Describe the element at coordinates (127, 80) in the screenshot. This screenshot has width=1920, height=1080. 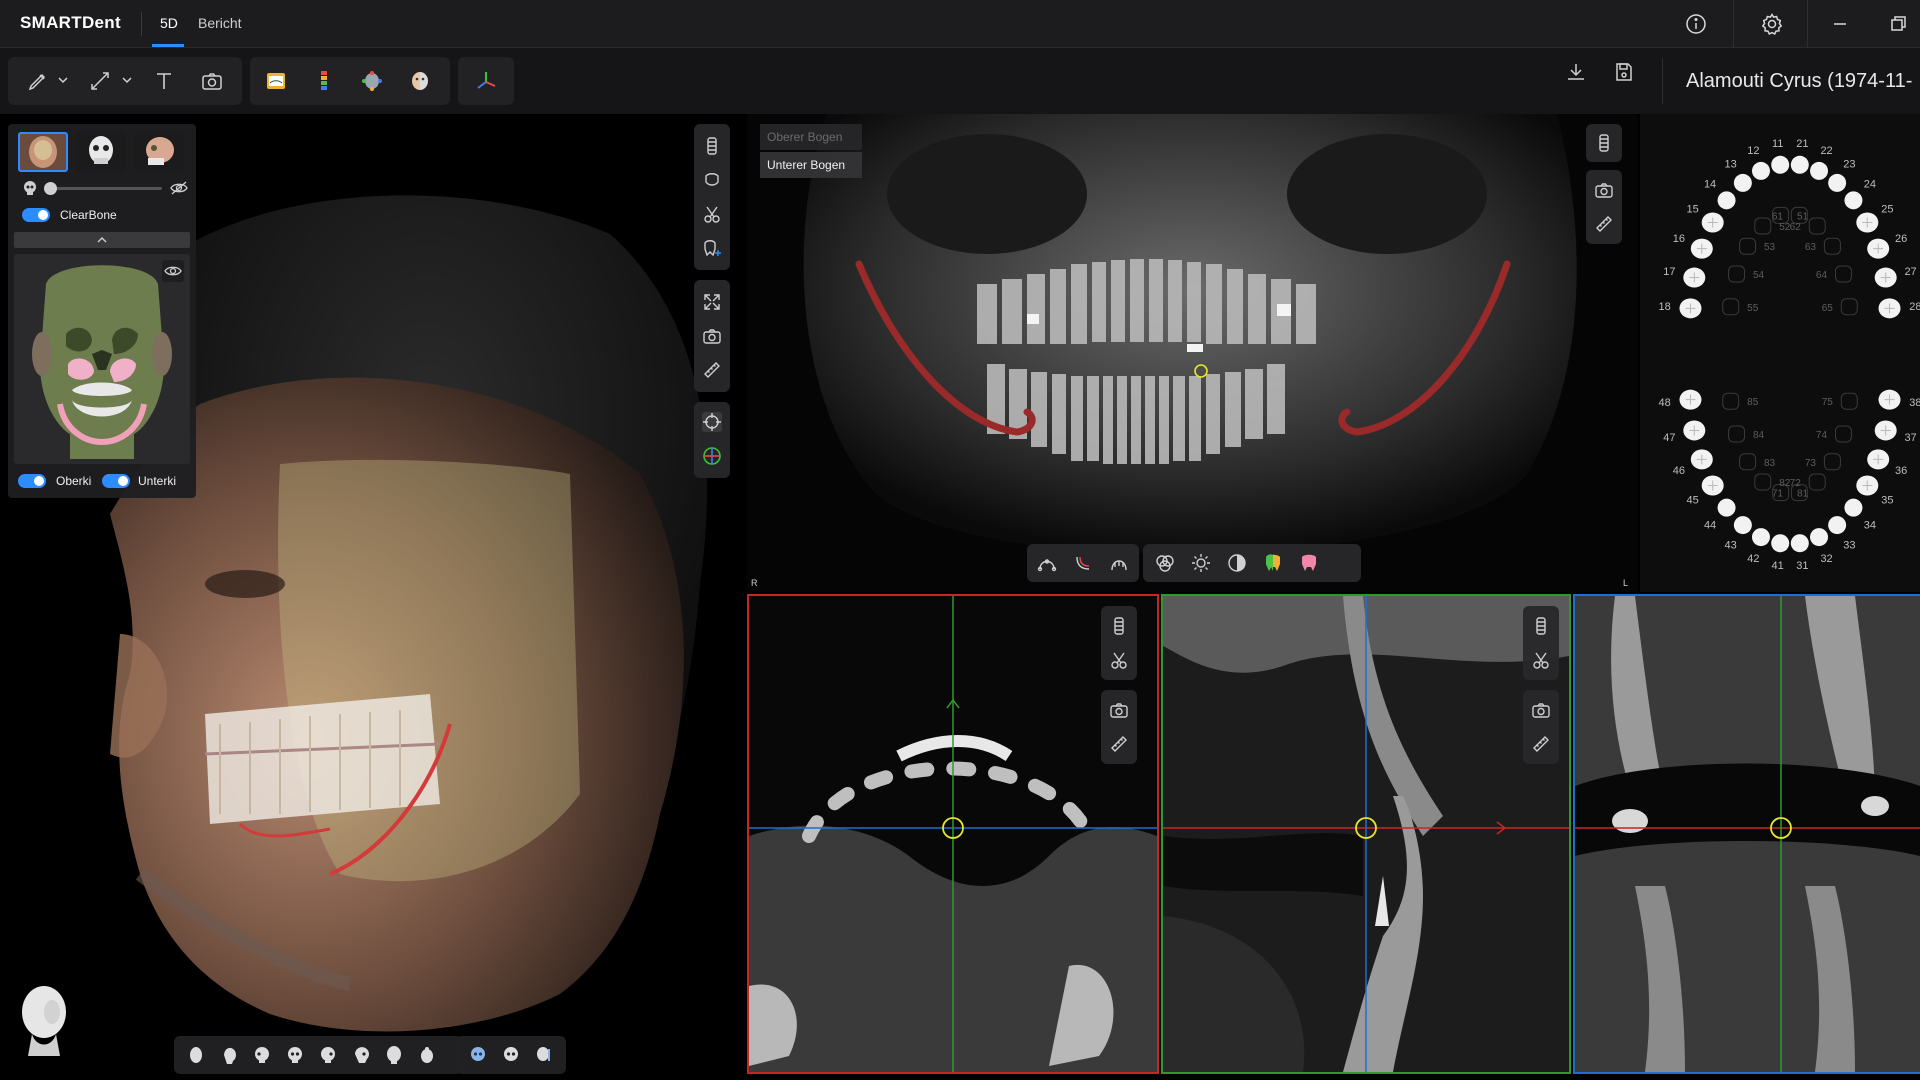
I see `chevron-down-icon` at that location.